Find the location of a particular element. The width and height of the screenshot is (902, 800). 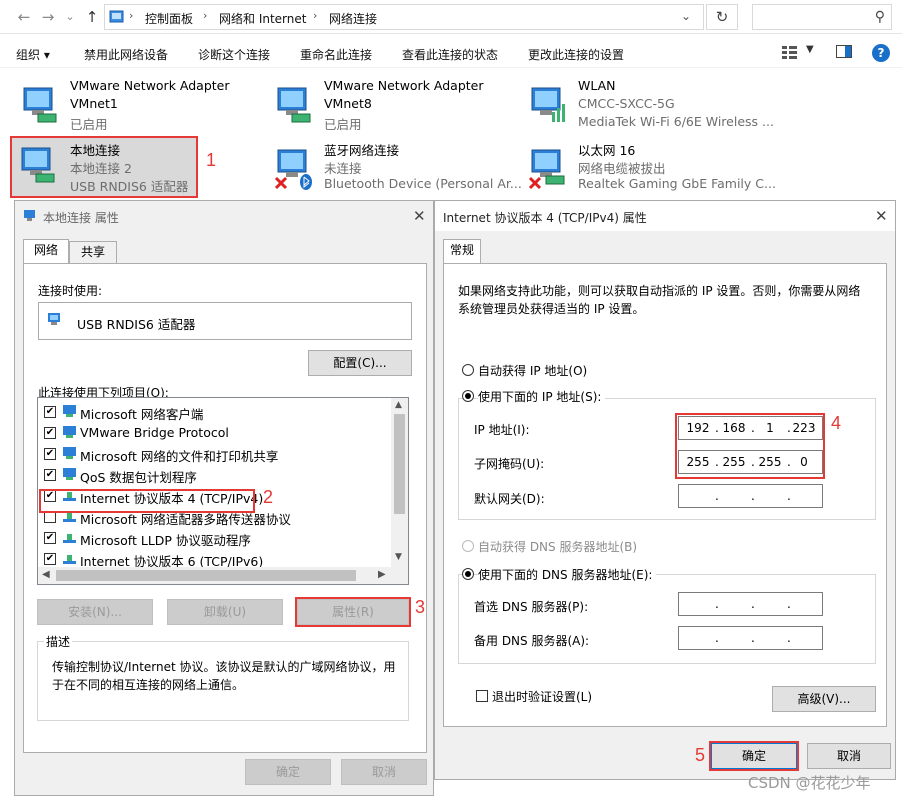

horizontal-scrollbar: ◀ ▶ is located at coordinates (223, 575).